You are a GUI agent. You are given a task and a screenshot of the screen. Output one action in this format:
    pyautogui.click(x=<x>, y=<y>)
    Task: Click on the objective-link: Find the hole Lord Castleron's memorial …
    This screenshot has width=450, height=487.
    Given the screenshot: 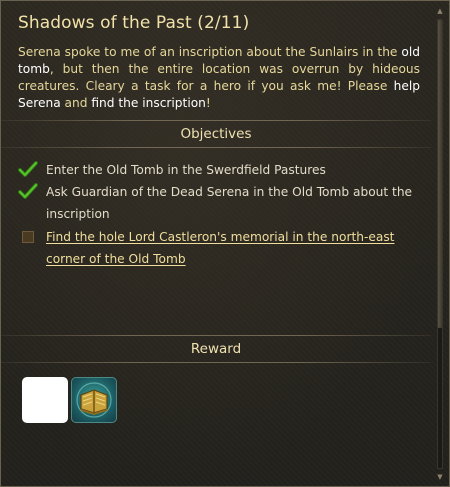 What is the action you would take?
    pyautogui.click(x=234, y=248)
    